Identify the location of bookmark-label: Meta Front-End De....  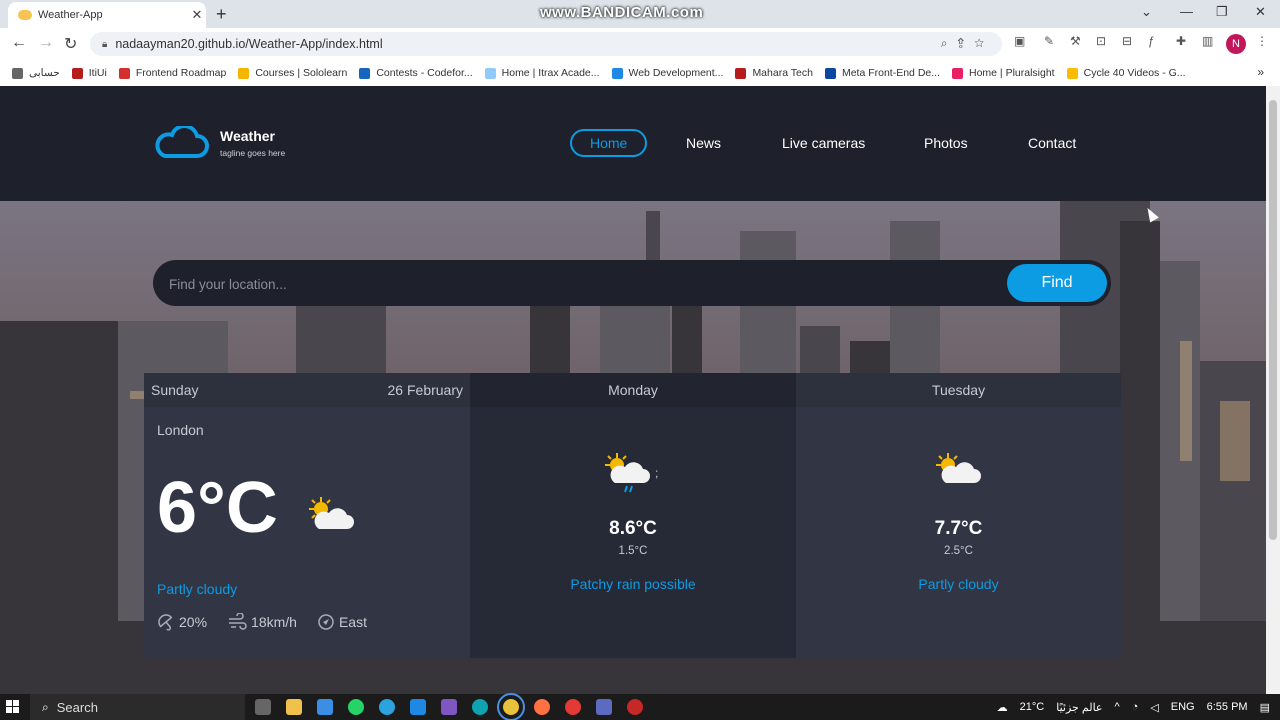
(890, 73).